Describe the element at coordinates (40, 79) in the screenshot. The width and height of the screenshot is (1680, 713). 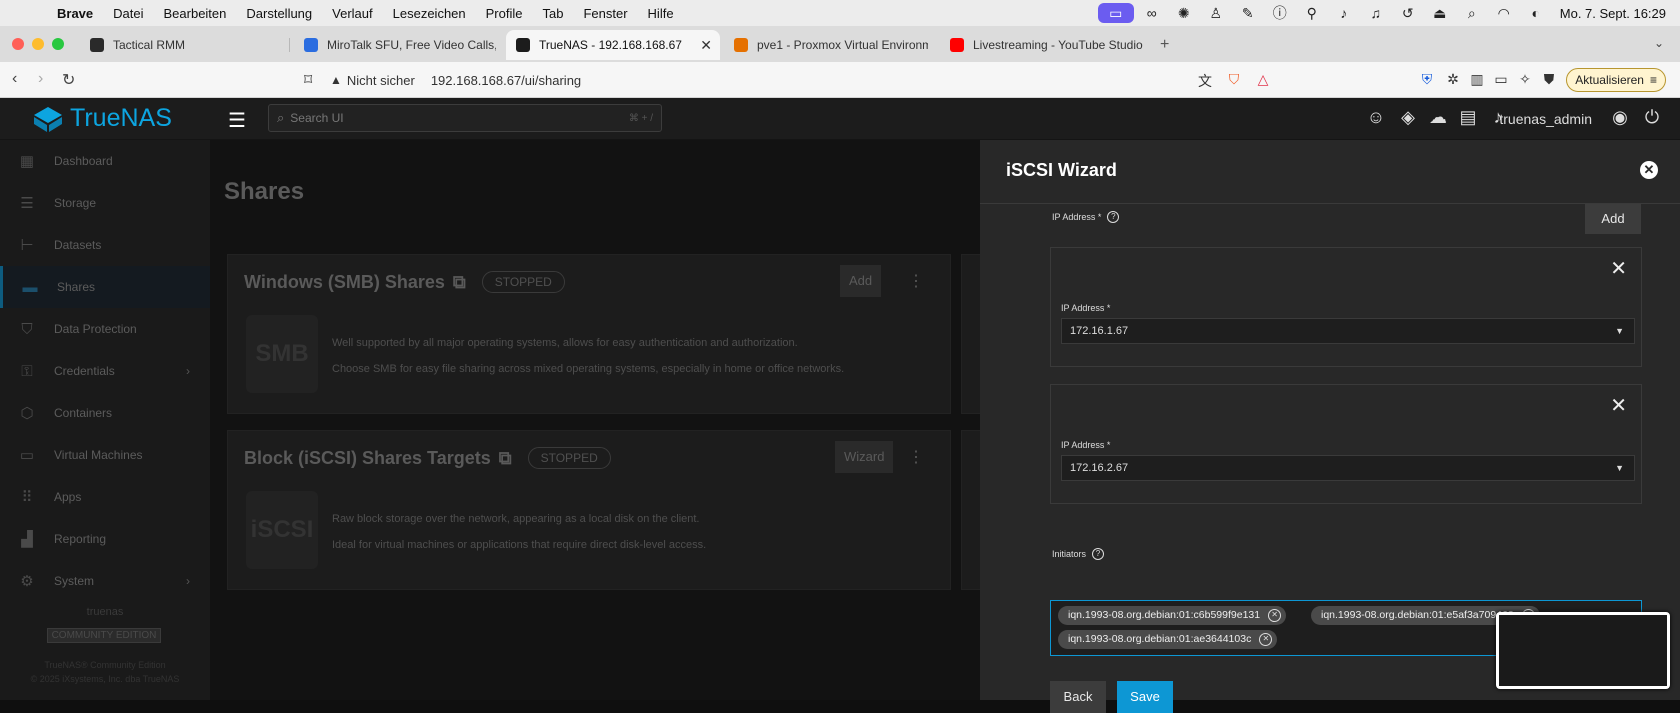
I see `forward-arrow-icon: ›` at that location.